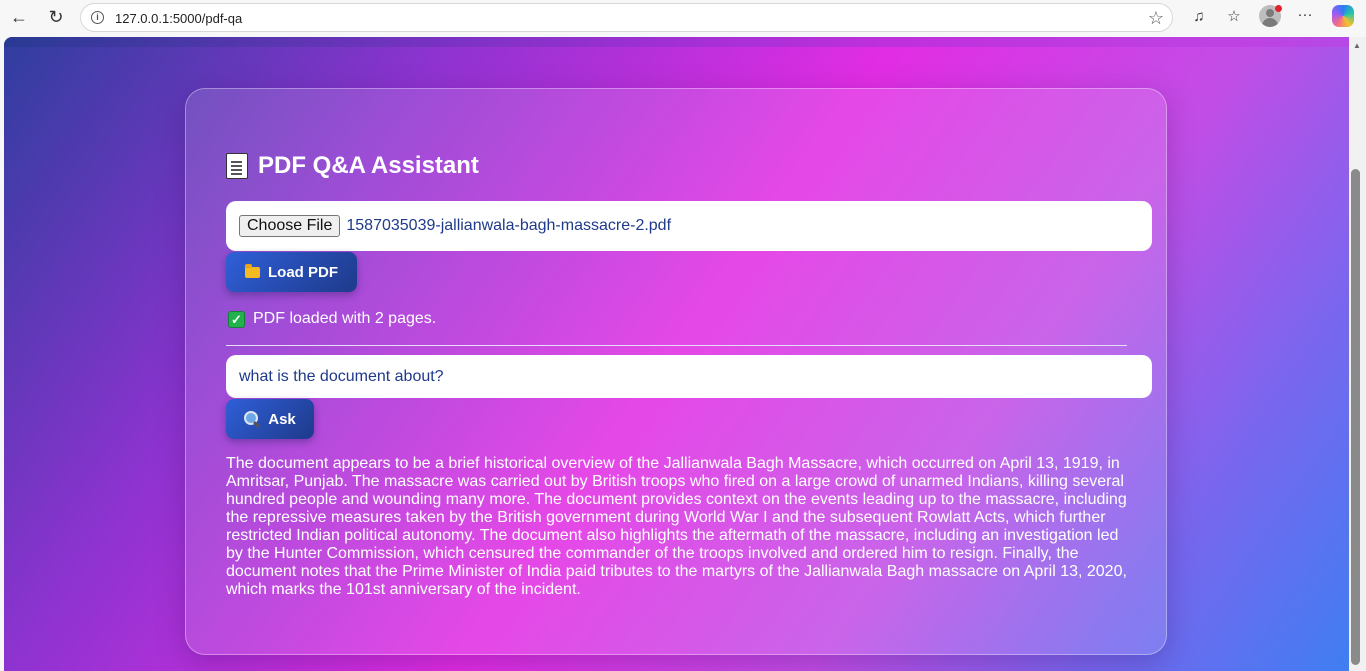 The image size is (1366, 671). I want to click on address-bar: i 127.0.0.1:5000/pdf-qa ☆, so click(626, 17).